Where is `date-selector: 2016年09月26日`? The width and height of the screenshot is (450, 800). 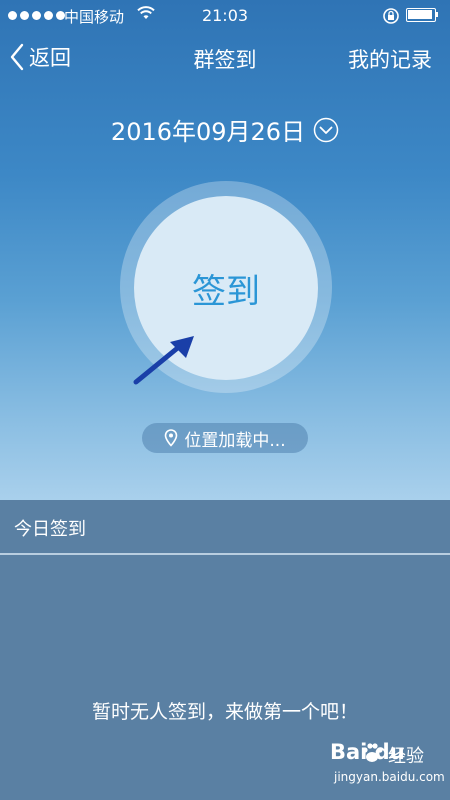
date-selector: 2016年09月26日 is located at coordinates (225, 129).